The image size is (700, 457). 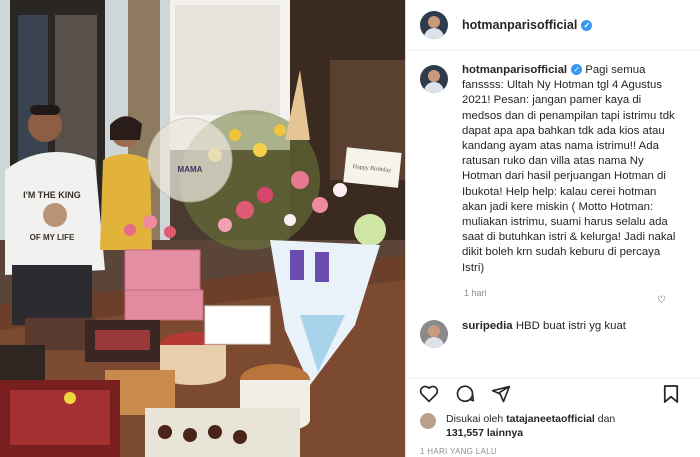 I want to click on likes-count: 131,557, so click(x=465, y=433).